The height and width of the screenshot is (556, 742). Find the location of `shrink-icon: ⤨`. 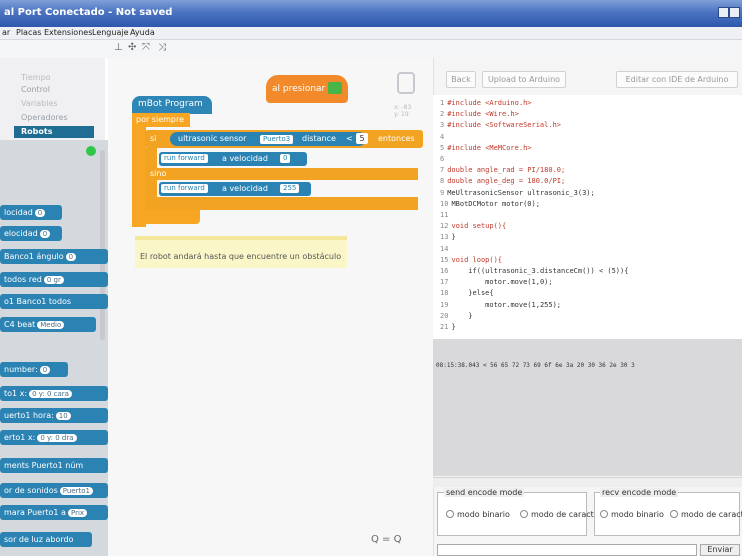

shrink-icon: ⤨ is located at coordinates (162, 47).